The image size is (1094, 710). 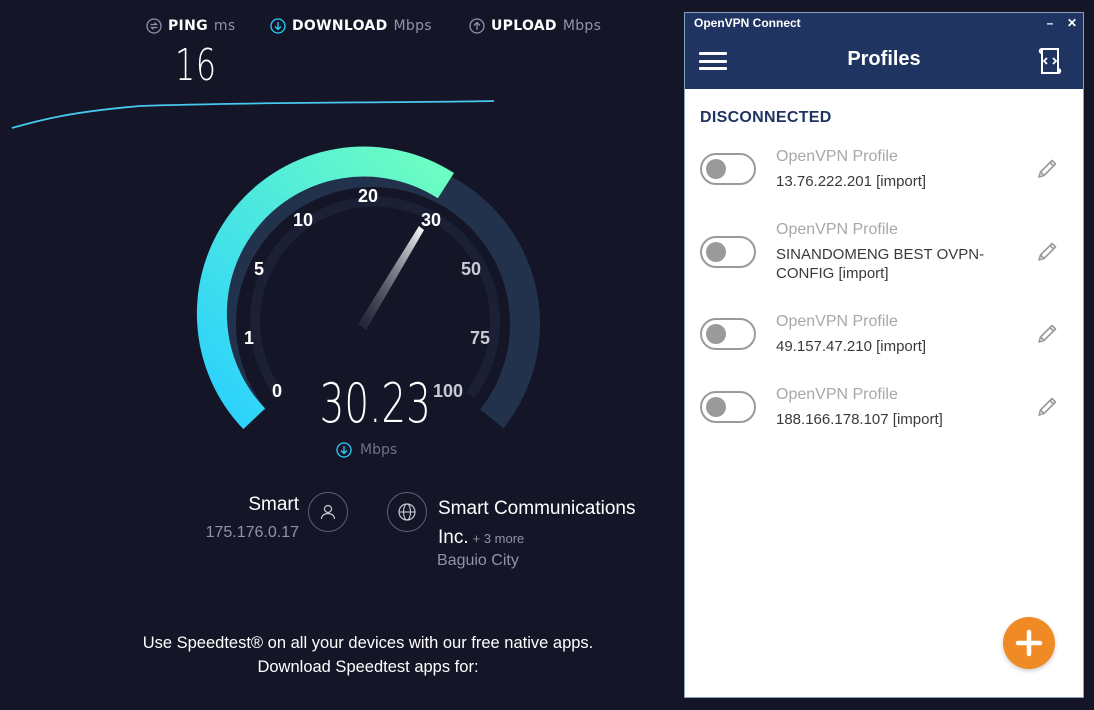 What do you see at coordinates (273, 504) in the screenshot?
I see `isp-name: Smart` at bounding box center [273, 504].